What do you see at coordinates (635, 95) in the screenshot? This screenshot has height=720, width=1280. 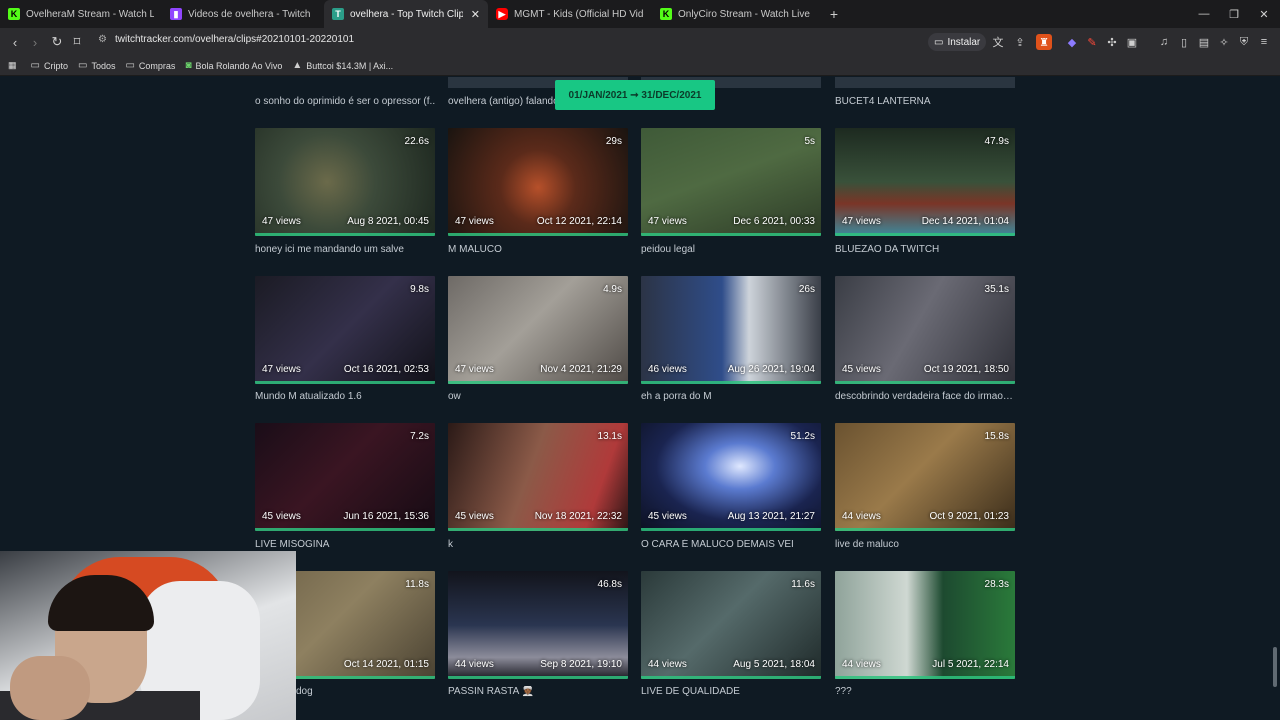 I see `date-range-badge: 01/JAN/2021 ➞ 31/DEC/2021` at bounding box center [635, 95].